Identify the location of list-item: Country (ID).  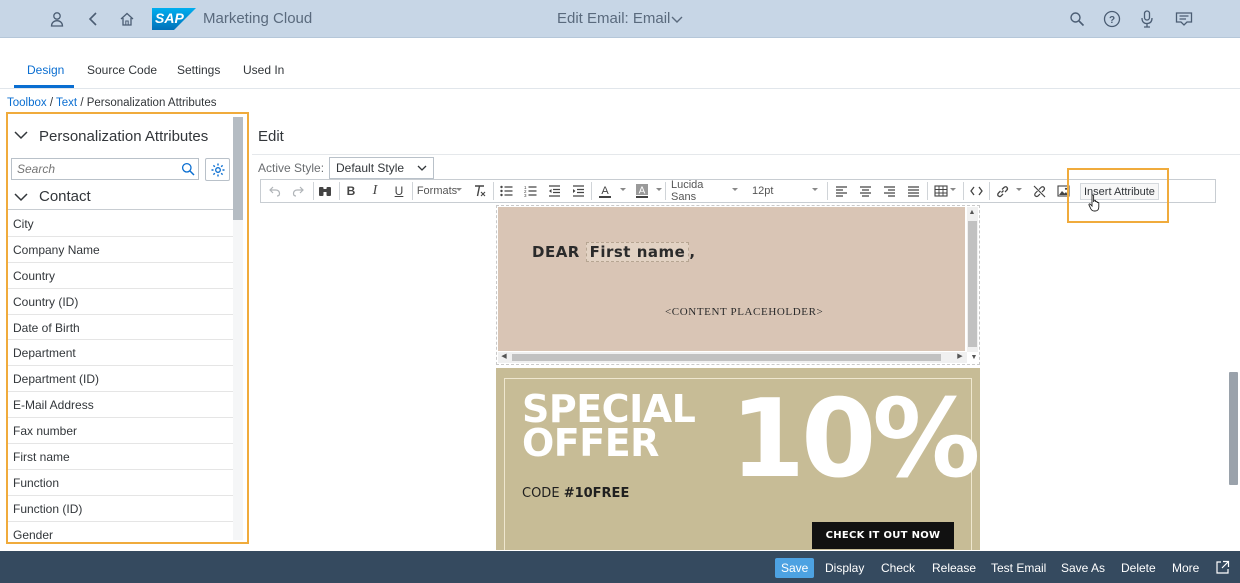
(120, 302).